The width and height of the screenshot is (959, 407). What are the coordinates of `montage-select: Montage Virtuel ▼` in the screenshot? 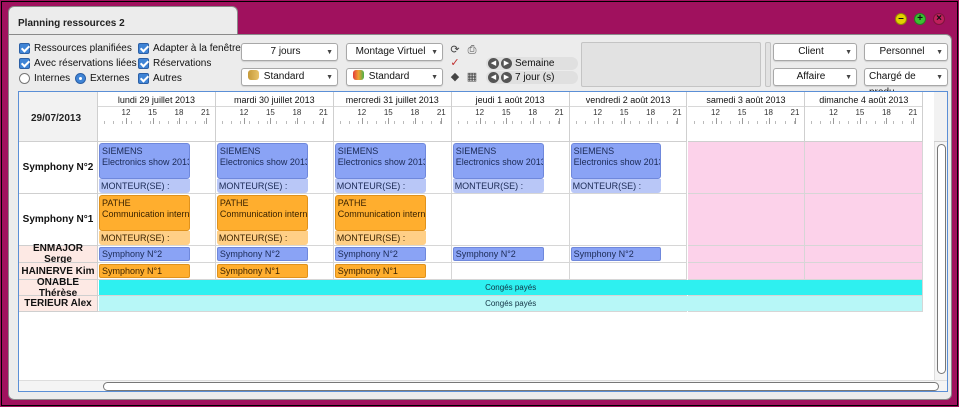 It's located at (394, 52).